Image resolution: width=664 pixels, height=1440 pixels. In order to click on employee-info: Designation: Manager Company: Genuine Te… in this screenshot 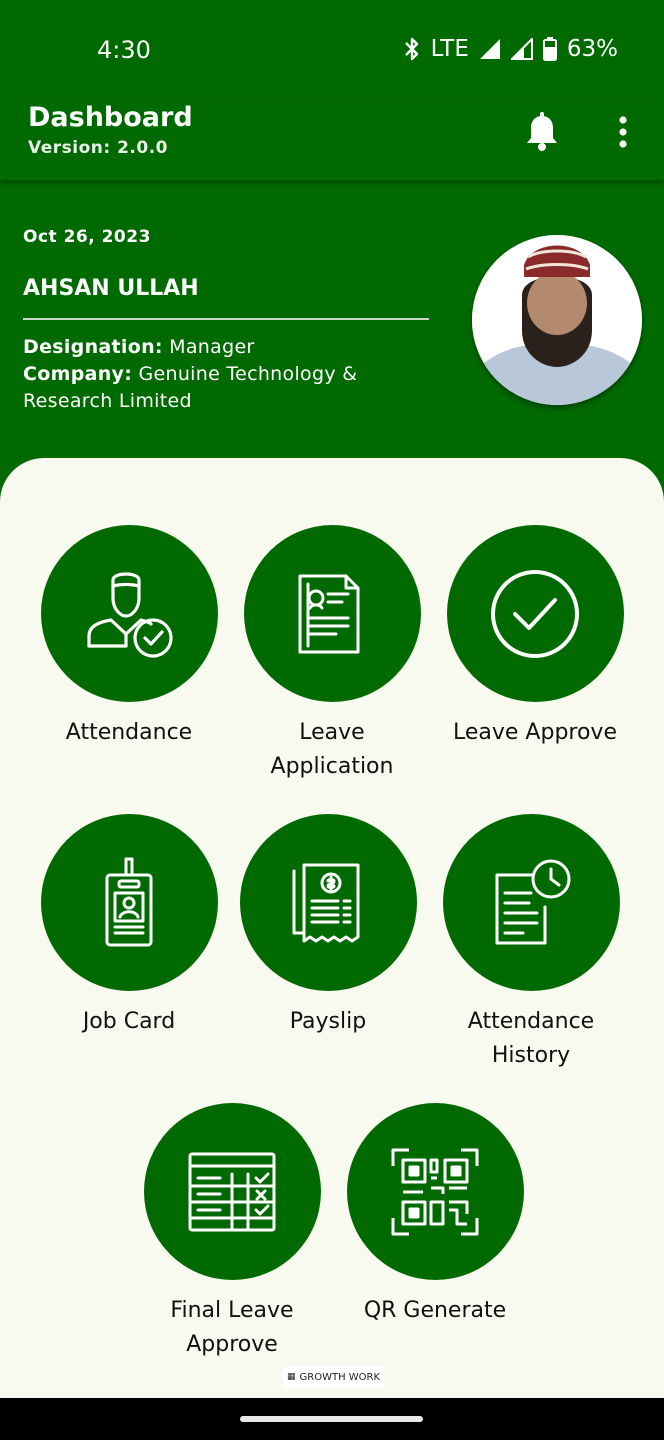, I will do `click(203, 374)`.